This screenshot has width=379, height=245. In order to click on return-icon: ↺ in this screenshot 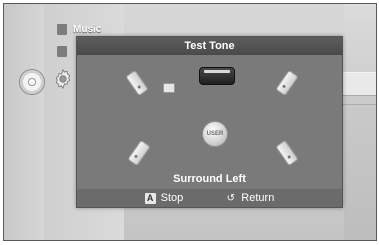, I will do `click(230, 198)`.